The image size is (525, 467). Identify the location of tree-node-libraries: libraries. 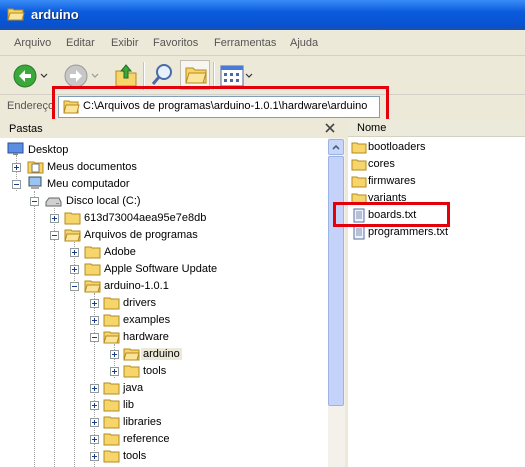
(160, 422).